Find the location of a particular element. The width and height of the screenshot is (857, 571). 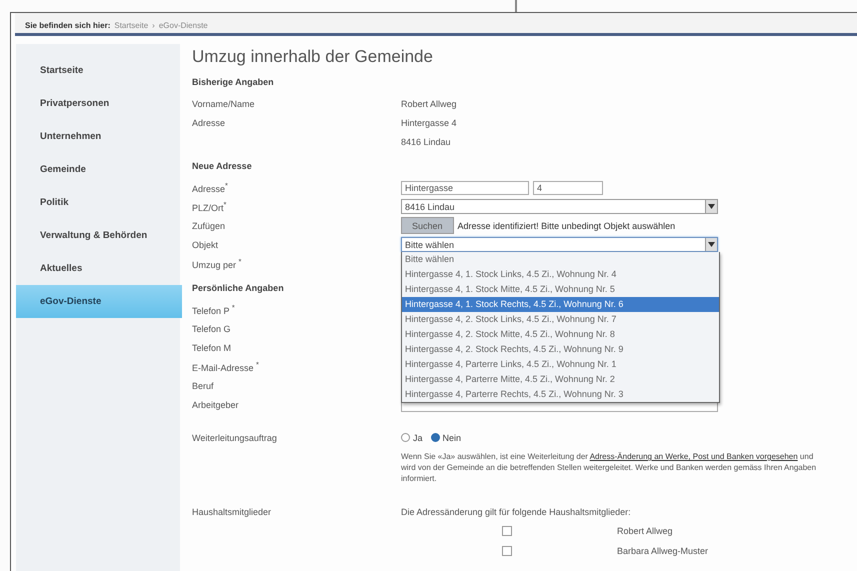

status-message: Adresse identifiziert! Bitte unbedingt Objekt auswählen is located at coordinates (567, 225).